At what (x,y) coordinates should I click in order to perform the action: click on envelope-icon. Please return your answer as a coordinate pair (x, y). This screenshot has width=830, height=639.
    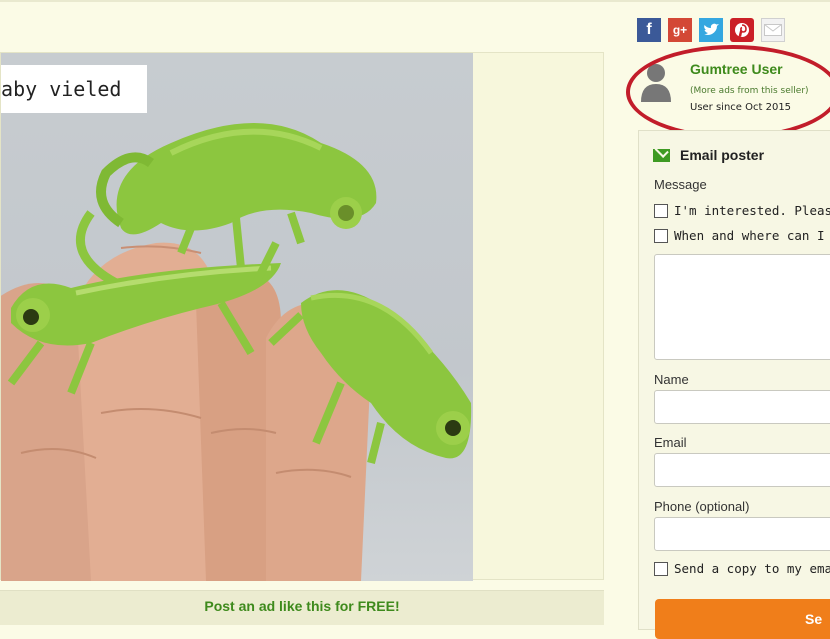
    Looking at the image, I should click on (661, 155).